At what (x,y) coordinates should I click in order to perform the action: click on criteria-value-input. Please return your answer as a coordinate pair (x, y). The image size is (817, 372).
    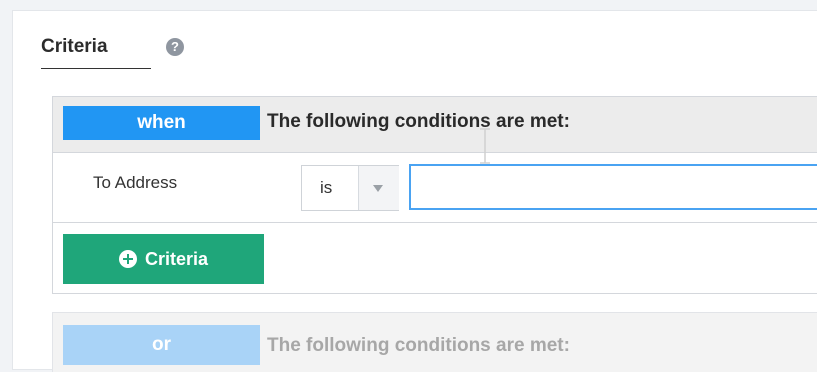
    Looking at the image, I should click on (613, 187).